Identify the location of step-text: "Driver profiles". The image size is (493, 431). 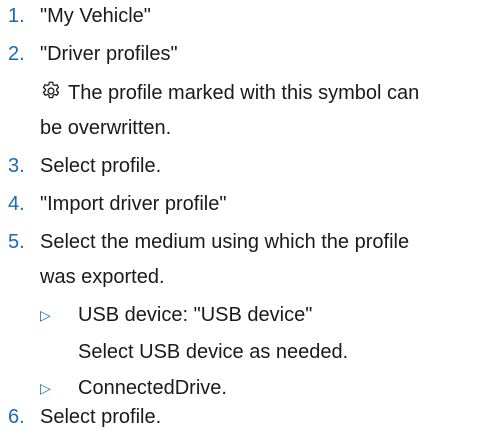
(109, 54).